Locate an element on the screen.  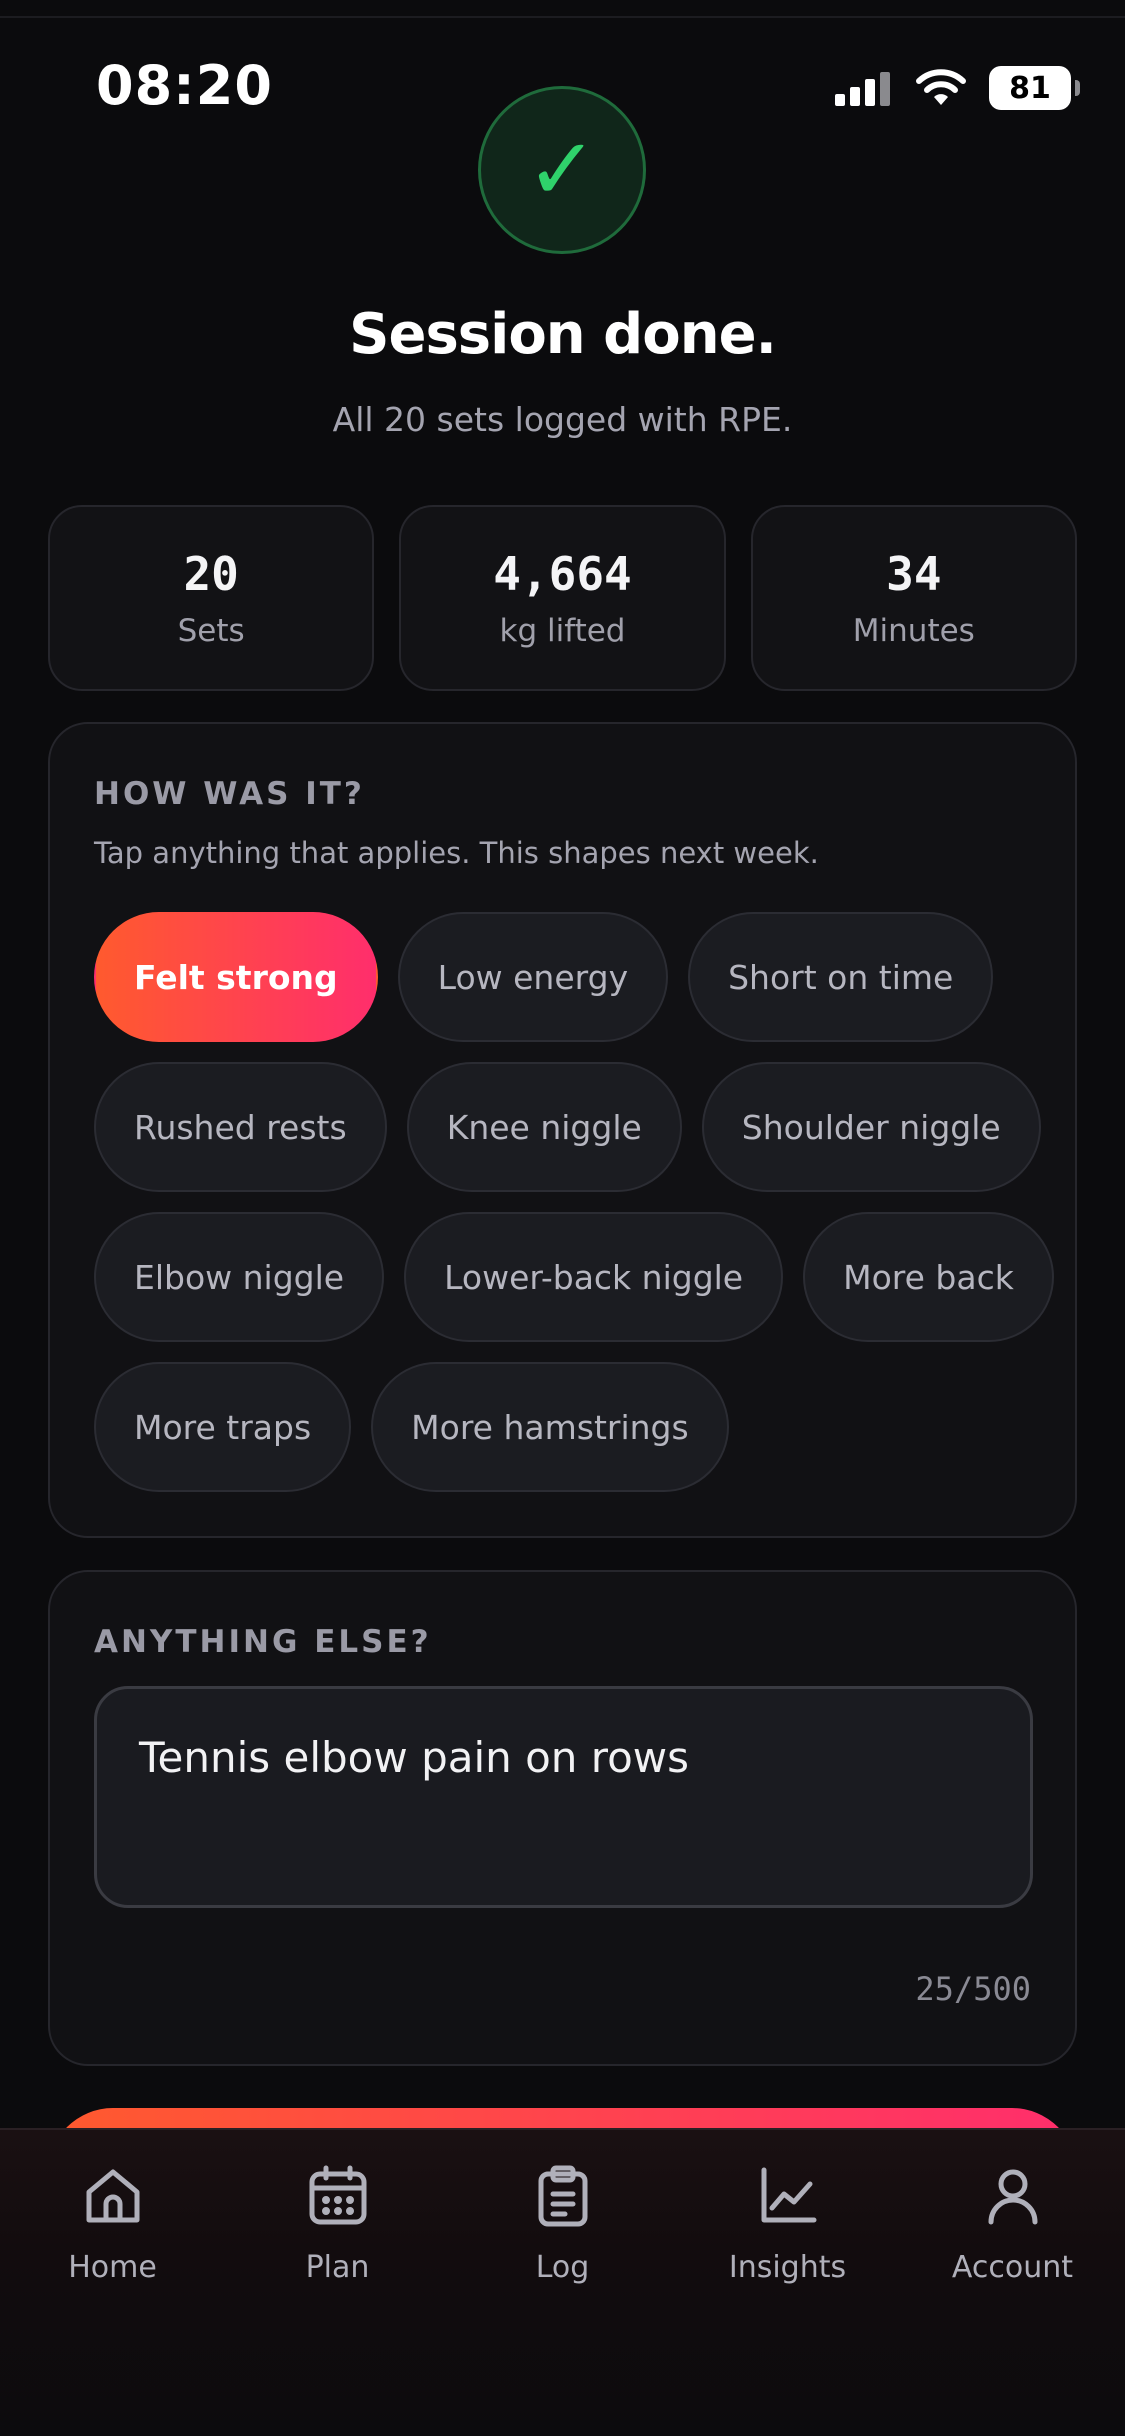
stat-sets: 20 Sets is located at coordinates (211, 598).